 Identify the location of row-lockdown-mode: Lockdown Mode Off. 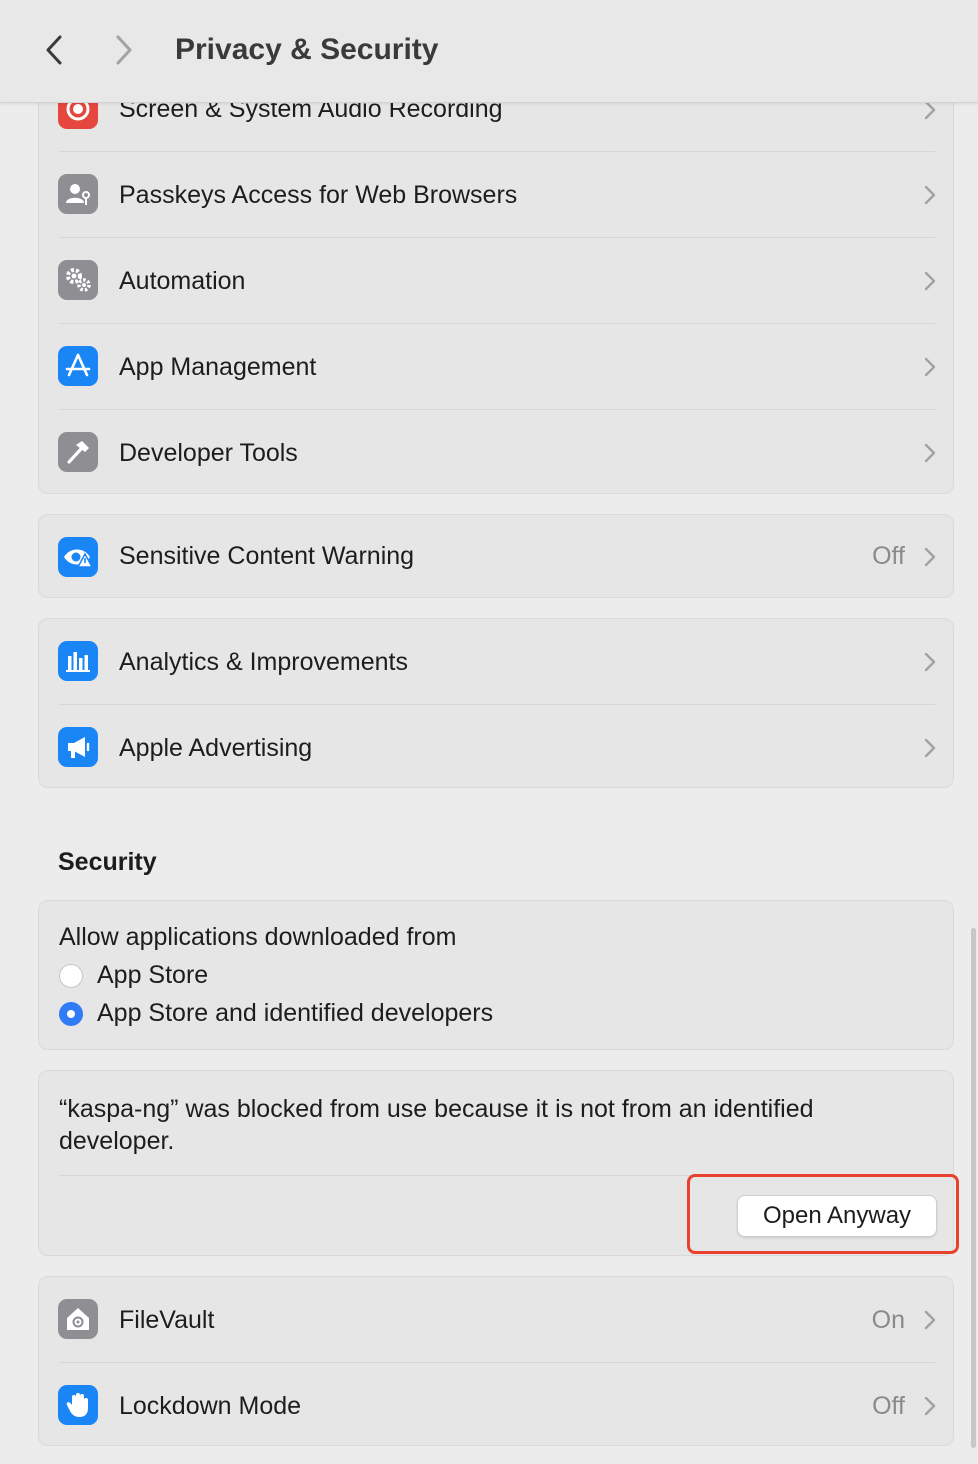
(497, 1406).